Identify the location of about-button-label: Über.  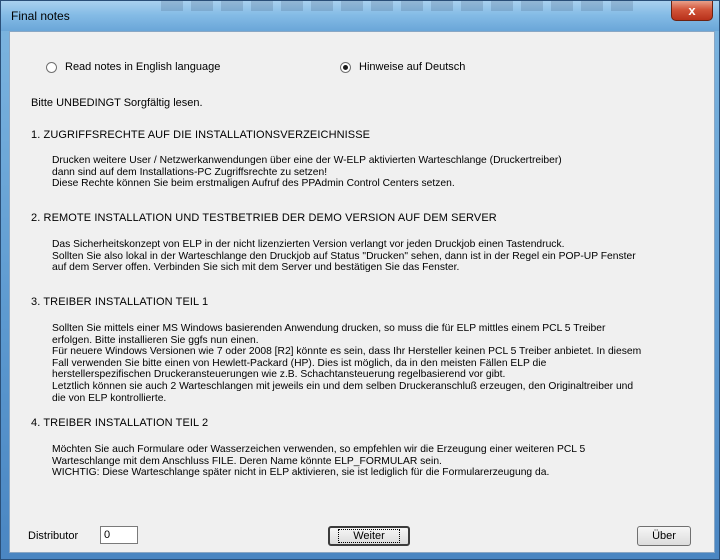
(664, 536).